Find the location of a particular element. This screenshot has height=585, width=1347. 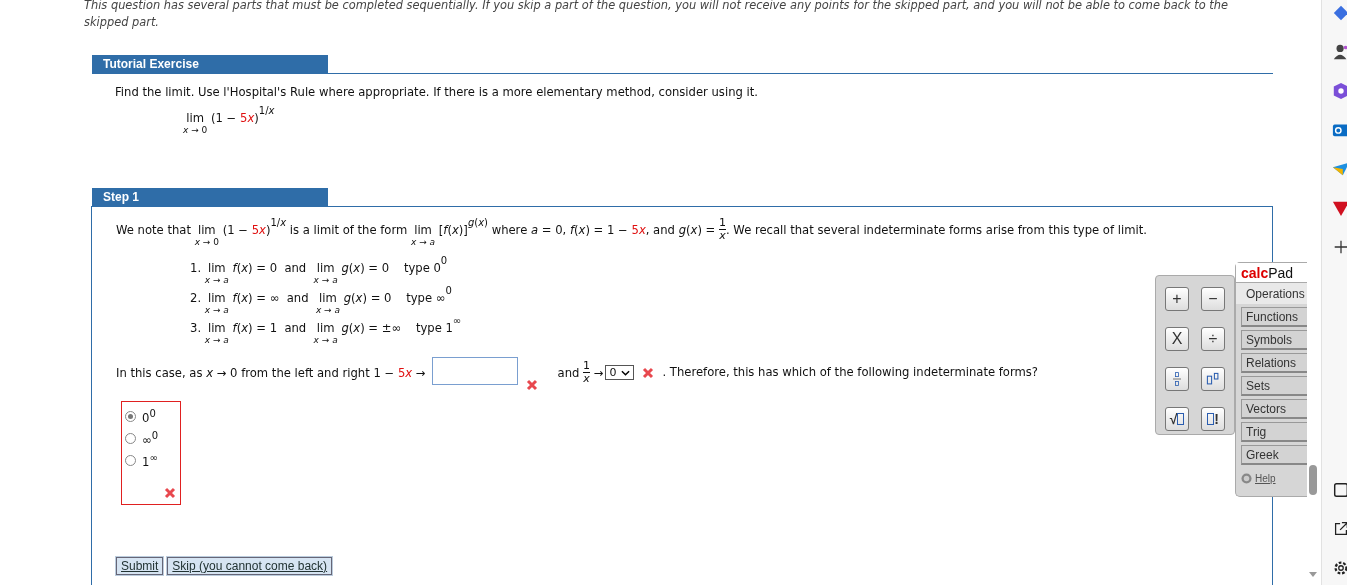

answer-field is located at coordinates (474, 371).